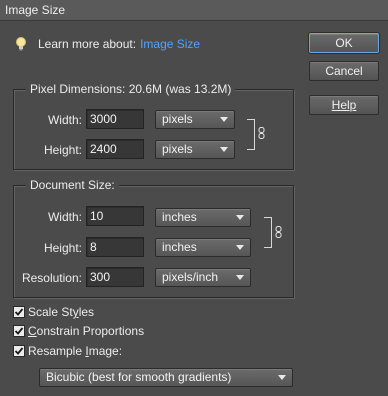 The height and width of the screenshot is (396, 388). Describe the element at coordinates (139, 377) in the screenshot. I see `resample-method-value: Bicubic (best for smooth gradients)` at that location.